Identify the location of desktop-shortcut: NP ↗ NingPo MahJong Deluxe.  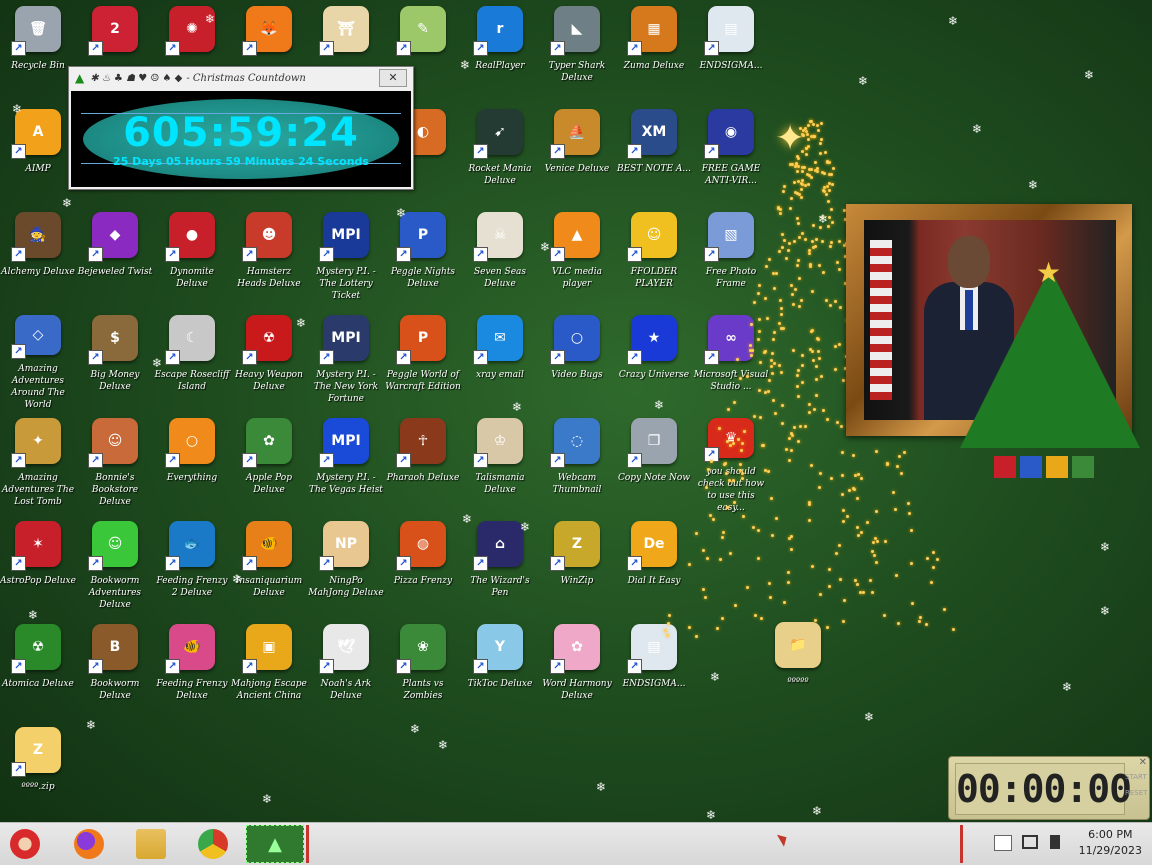
(346, 567).